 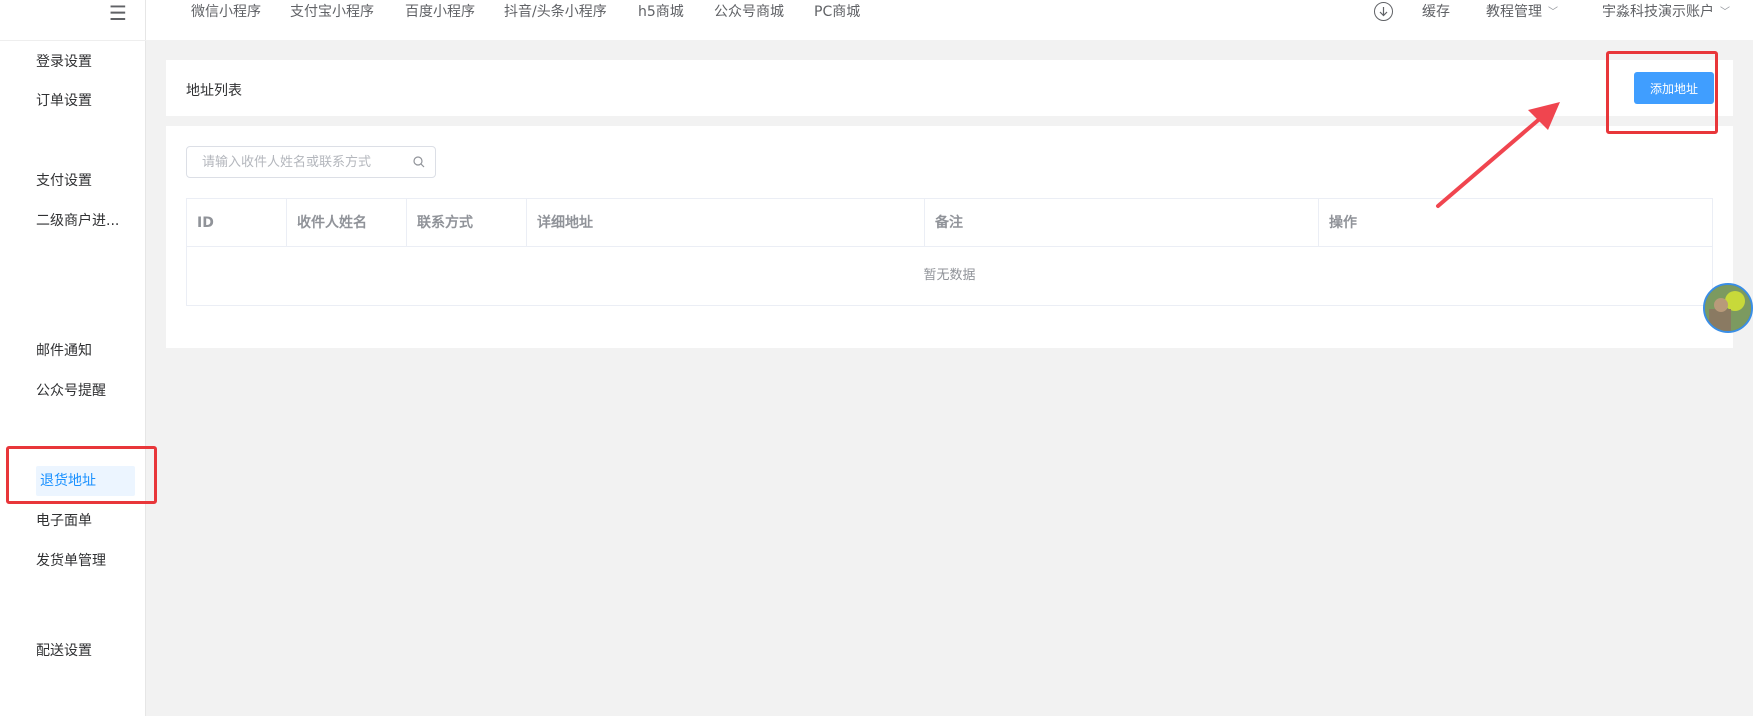 I want to click on avatar, so click(x=1728, y=308).